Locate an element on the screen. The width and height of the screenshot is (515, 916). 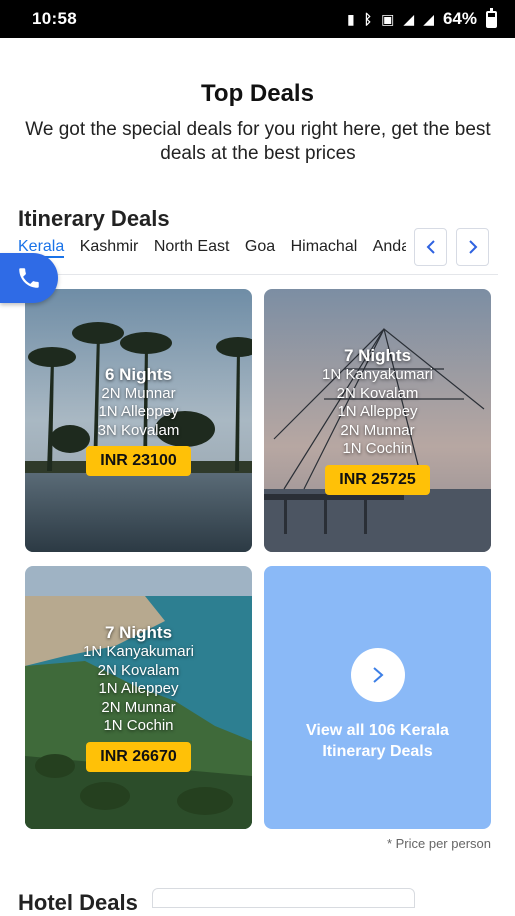
nfc-icon: ▣ is located at coordinates (388, 18).